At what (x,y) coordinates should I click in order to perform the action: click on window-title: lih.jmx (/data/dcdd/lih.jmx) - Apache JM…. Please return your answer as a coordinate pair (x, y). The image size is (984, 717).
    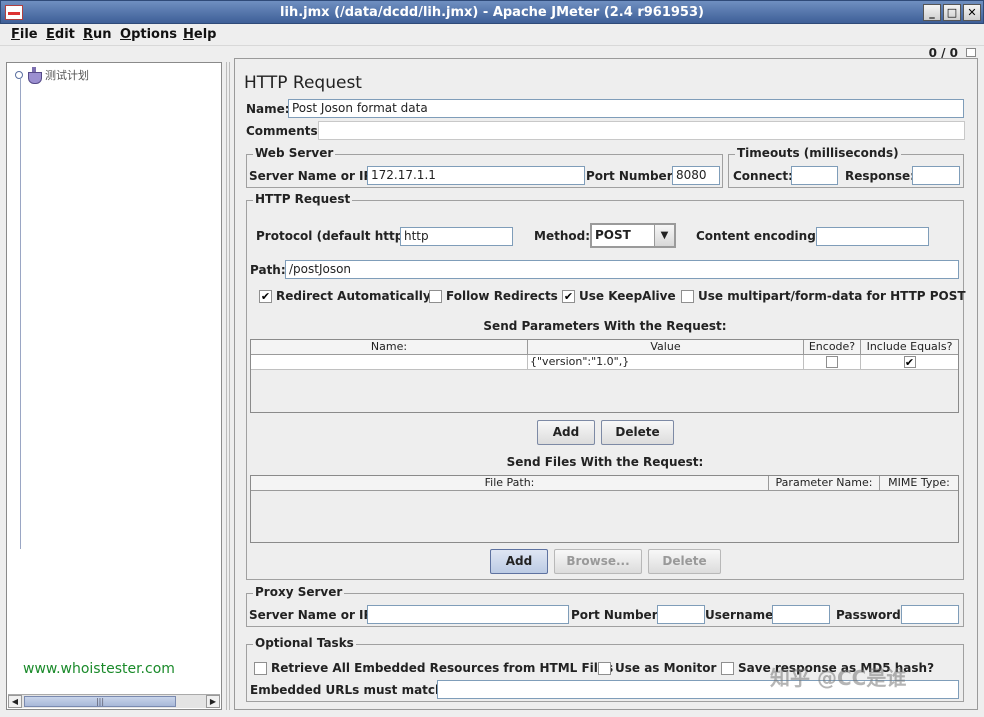
    Looking at the image, I should click on (492, 12).